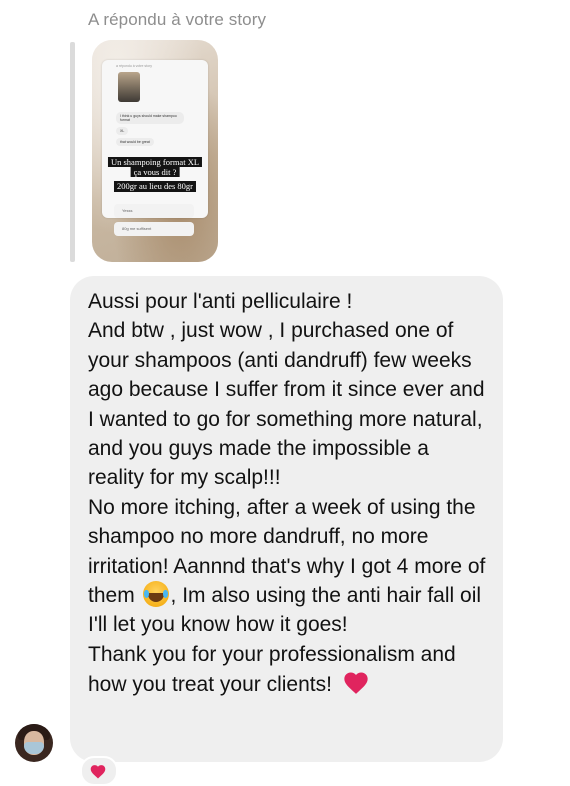 Image resolution: width=570 pixels, height=786 pixels. Describe the element at coordinates (34, 748) in the screenshot. I see `avatar-mask` at that location.